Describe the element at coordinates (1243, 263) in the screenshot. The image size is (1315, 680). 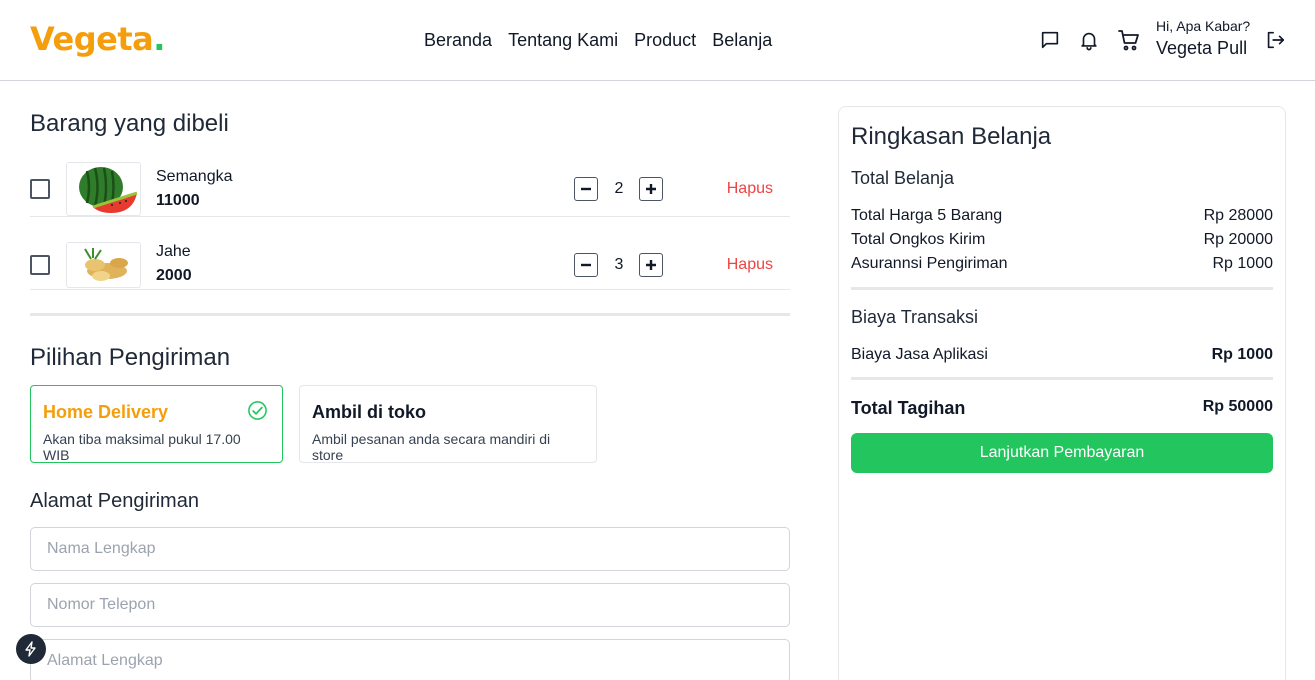
I see `summary-row-value: Rp 1000` at that location.